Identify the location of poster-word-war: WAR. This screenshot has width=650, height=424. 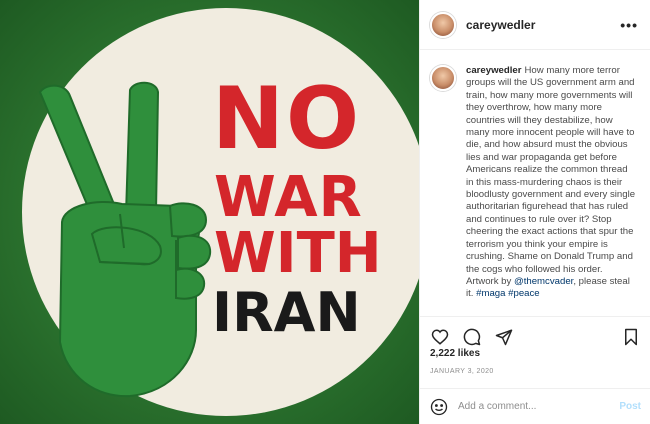
(288, 197).